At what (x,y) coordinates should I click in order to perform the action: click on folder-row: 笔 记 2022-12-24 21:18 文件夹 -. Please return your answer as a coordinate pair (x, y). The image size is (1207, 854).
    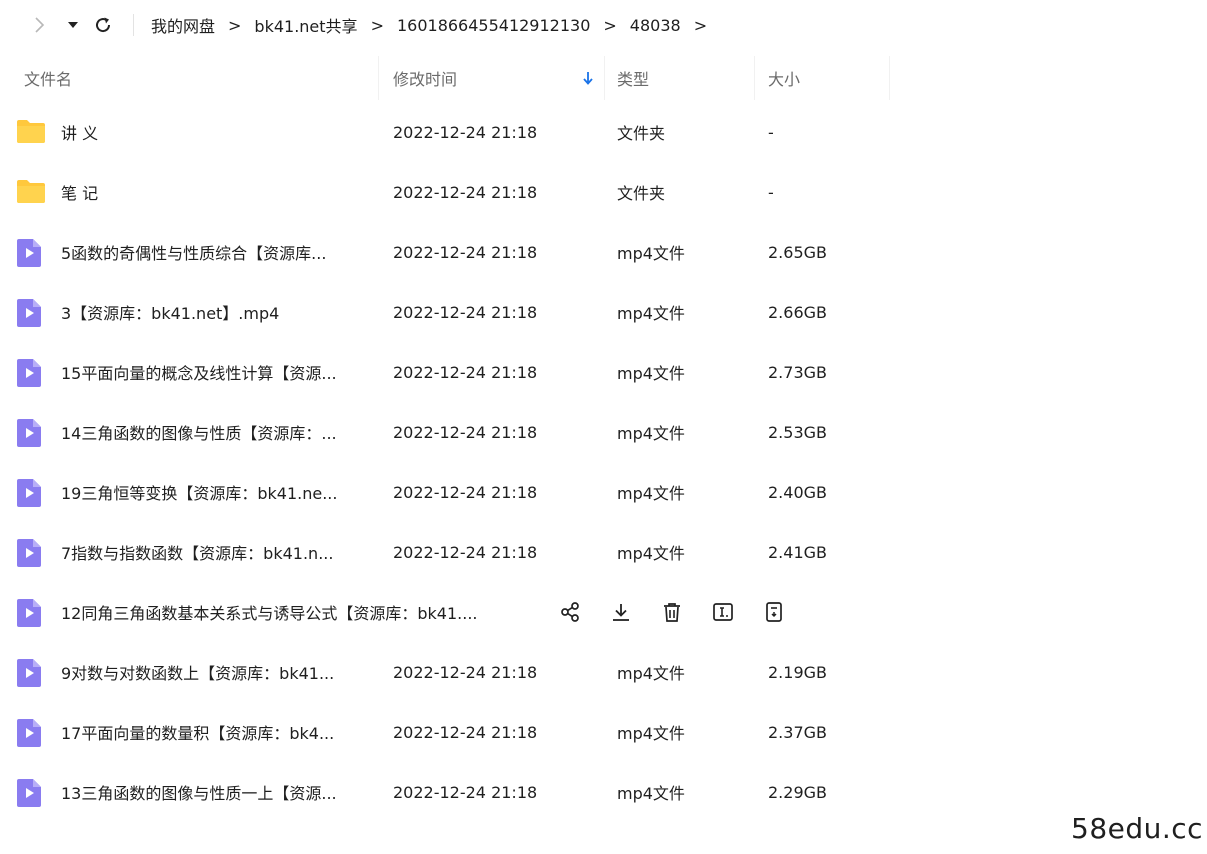
    Looking at the image, I should click on (450, 192).